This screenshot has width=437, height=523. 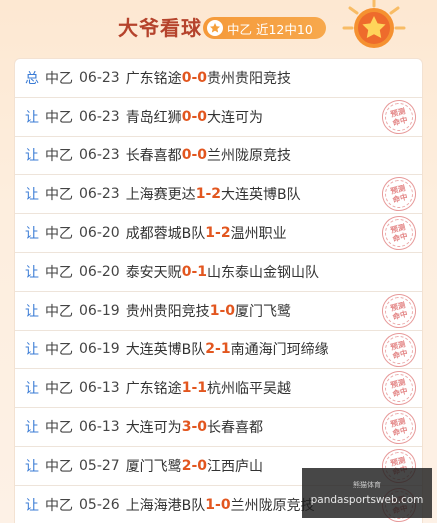 What do you see at coordinates (160, 195) in the screenshot?
I see `home-team: 上海赛更达` at bounding box center [160, 195].